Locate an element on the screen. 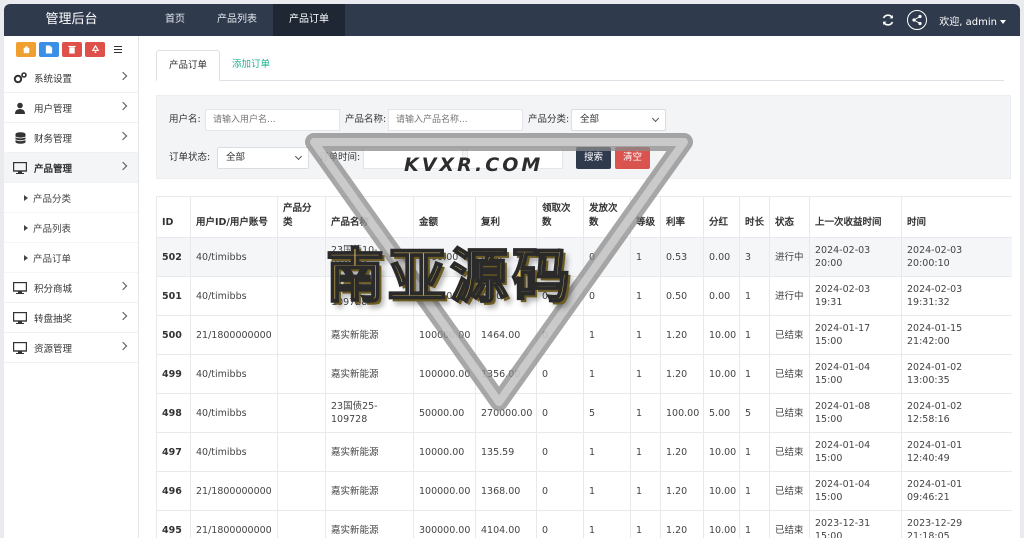 This screenshot has width=1024, height=538. column-header: 等级 is located at coordinates (645, 217).